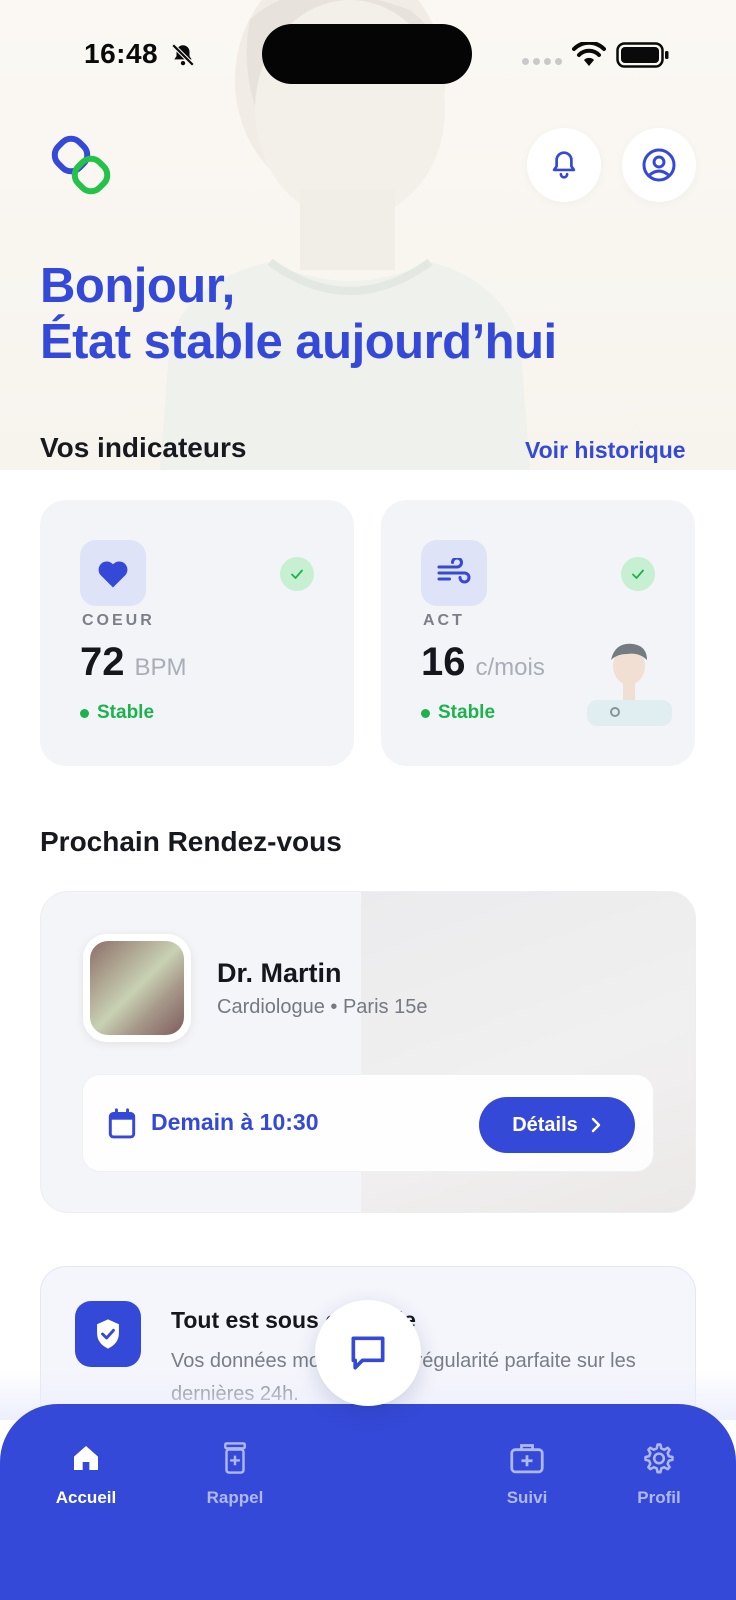 The image size is (736, 1600). I want to click on nav-item-suivi: Suivi, so click(527, 1473).